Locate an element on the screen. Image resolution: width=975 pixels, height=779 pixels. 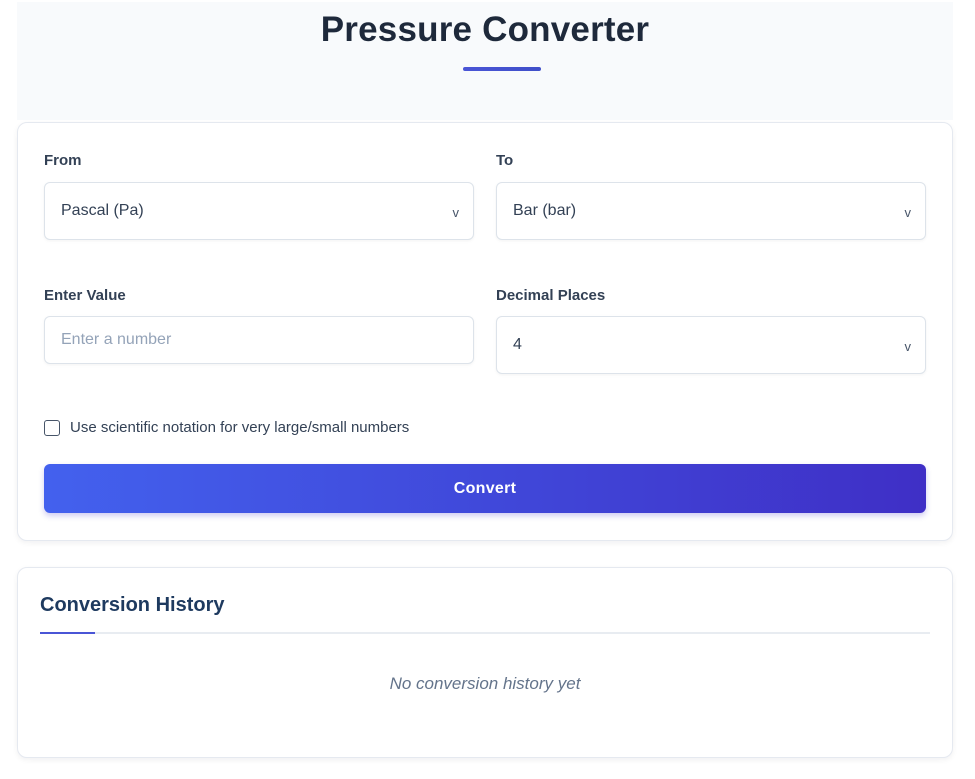
to-unit-select: Bar (bar) v is located at coordinates (711, 211).